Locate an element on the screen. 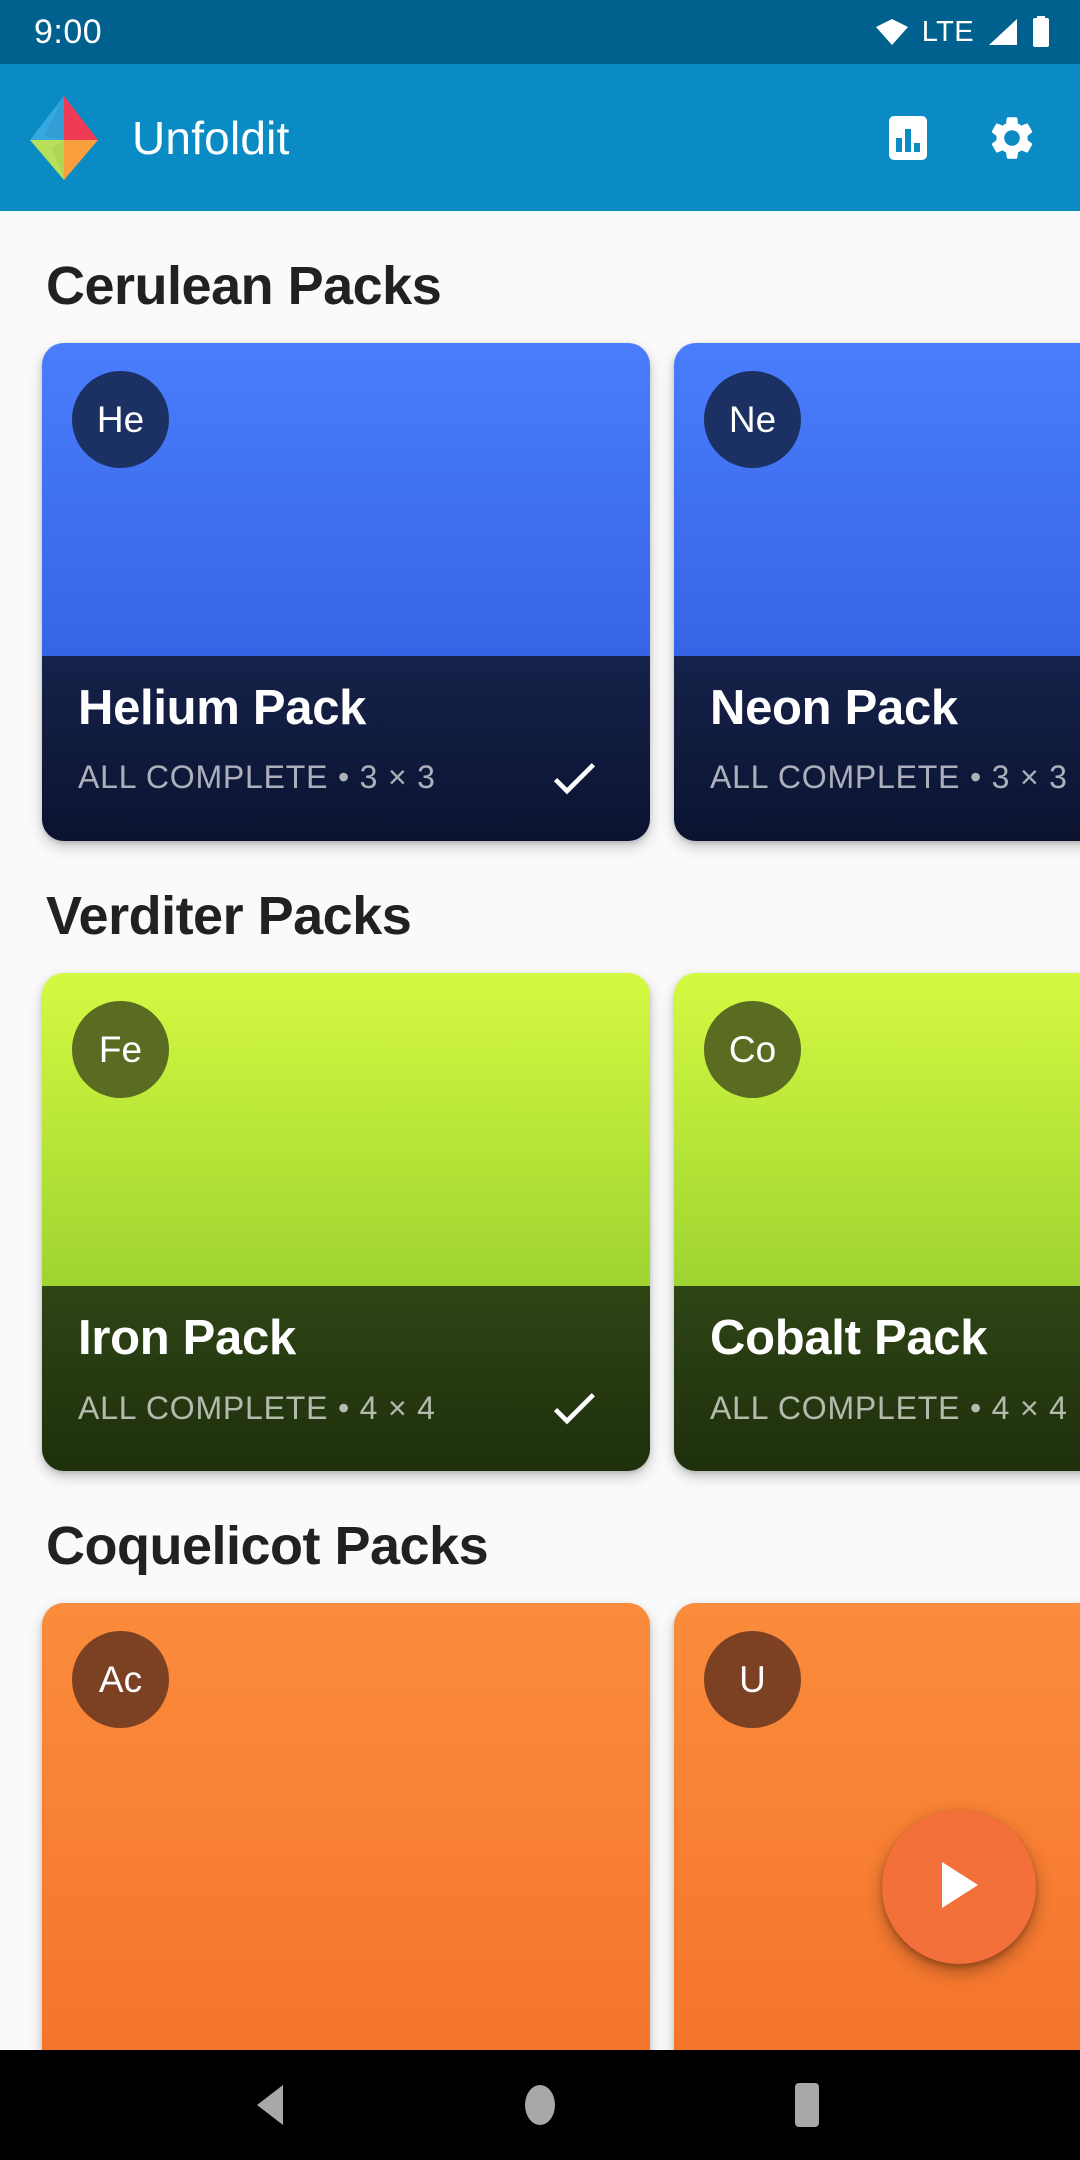  status-icons: LTE is located at coordinates (962, 32).